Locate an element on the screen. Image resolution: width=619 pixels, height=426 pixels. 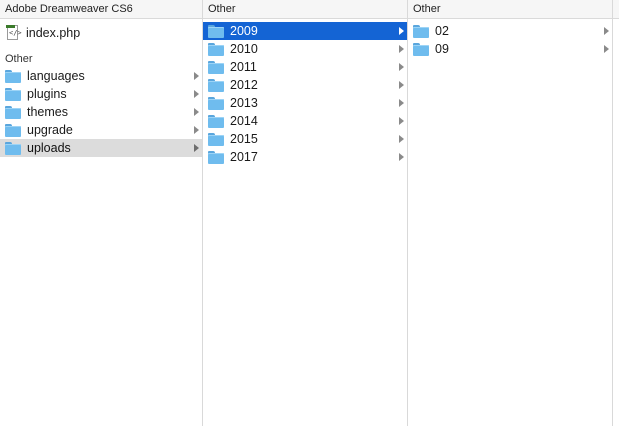
column-3-items: 02 09 is located at coordinates (510, 40).